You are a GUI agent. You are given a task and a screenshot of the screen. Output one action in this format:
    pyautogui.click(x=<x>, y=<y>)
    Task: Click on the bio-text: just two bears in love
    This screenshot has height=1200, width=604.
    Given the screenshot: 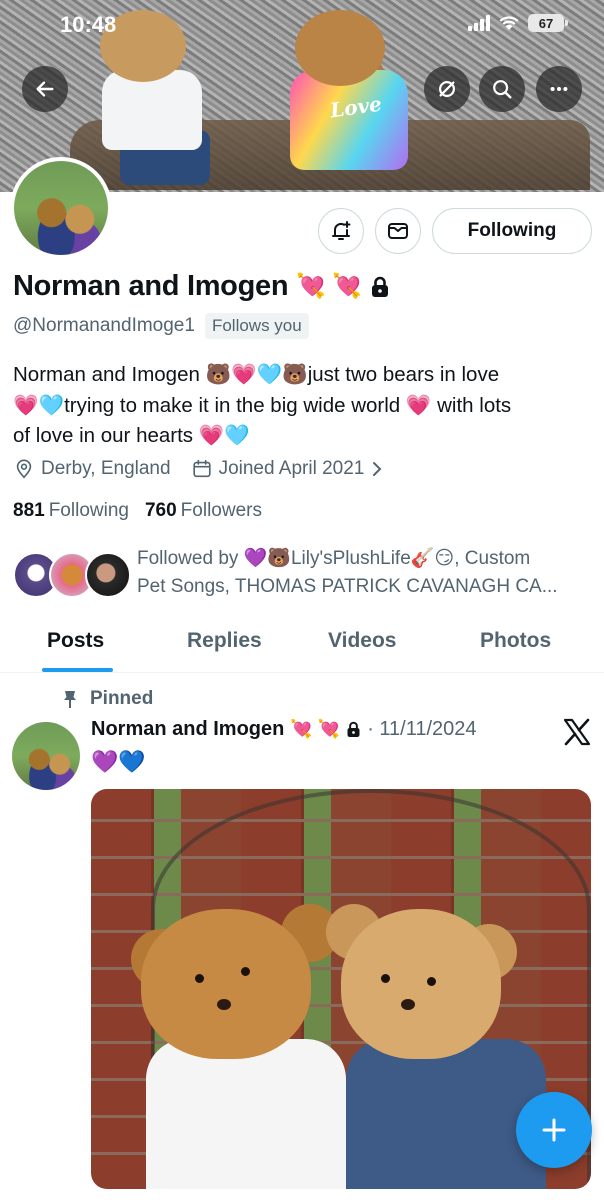 What is the action you would take?
    pyautogui.click(x=403, y=374)
    